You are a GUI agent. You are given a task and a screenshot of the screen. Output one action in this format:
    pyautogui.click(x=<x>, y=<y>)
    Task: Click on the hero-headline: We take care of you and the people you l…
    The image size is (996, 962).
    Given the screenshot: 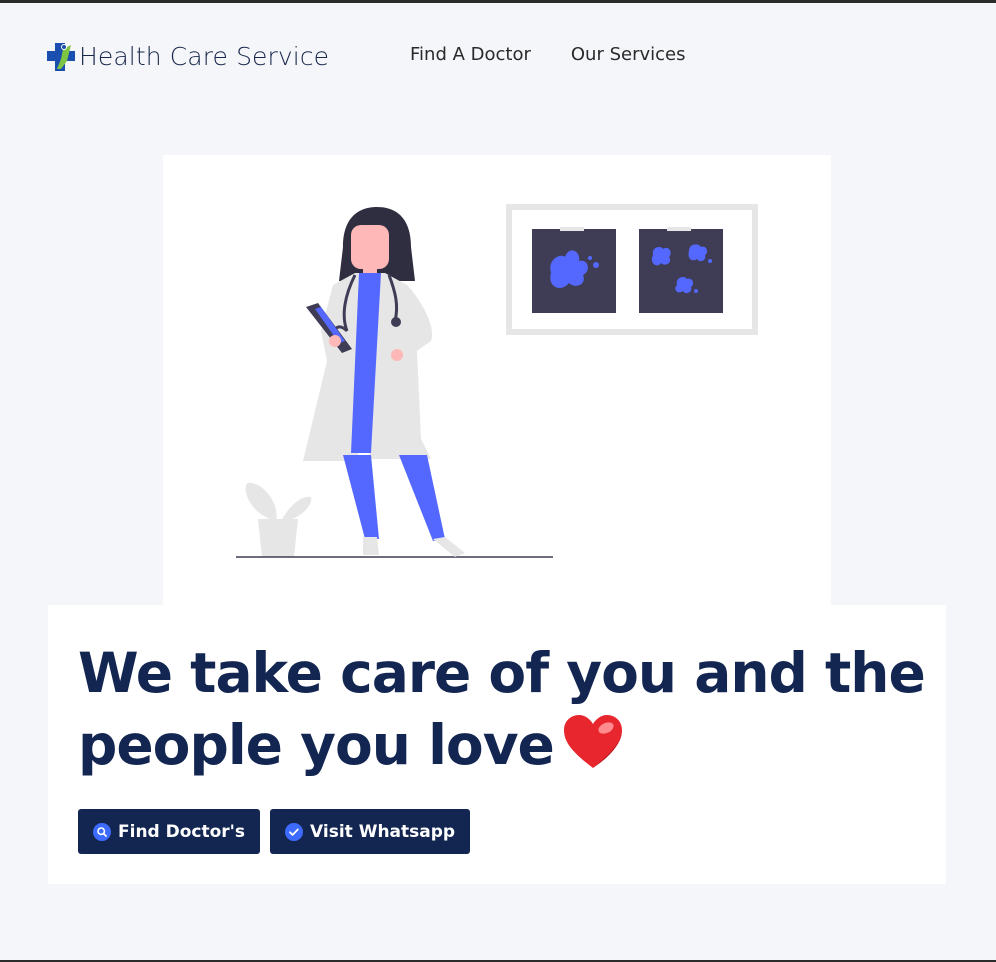 What is the action you would take?
    pyautogui.click(x=508, y=709)
    